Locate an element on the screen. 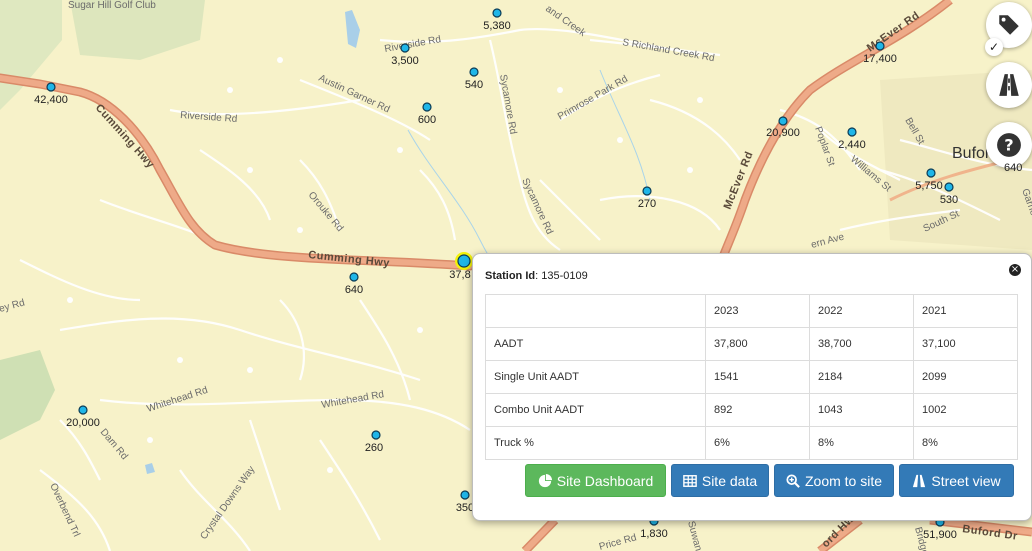  table-row: AADT 37,800 38,700 37,100 is located at coordinates (751, 344).